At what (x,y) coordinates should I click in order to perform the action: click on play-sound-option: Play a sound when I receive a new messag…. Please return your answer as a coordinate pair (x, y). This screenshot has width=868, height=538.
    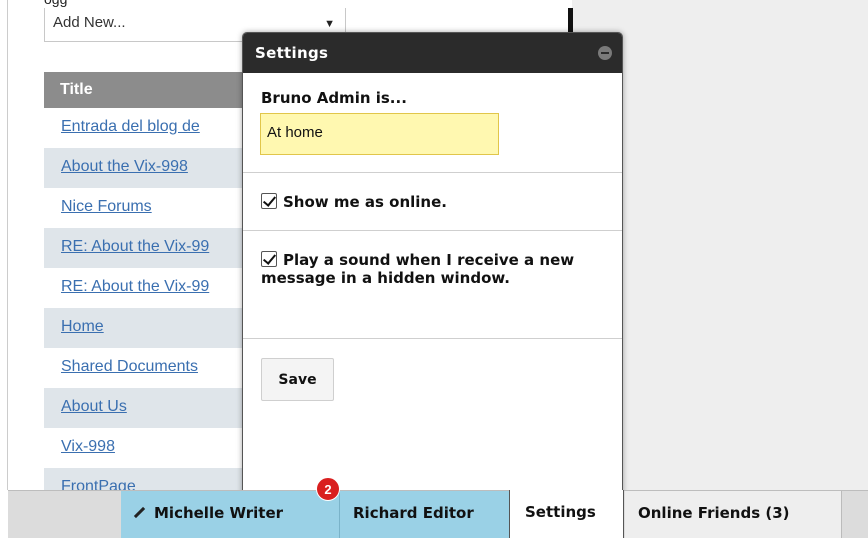
    Looking at the image, I should click on (431, 269).